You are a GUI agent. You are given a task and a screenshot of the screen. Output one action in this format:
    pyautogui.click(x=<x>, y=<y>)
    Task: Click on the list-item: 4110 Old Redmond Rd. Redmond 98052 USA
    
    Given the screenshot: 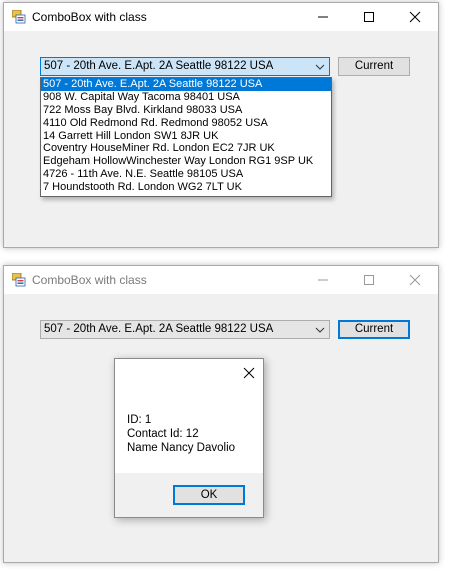 What is the action you would take?
    pyautogui.click(x=186, y=123)
    